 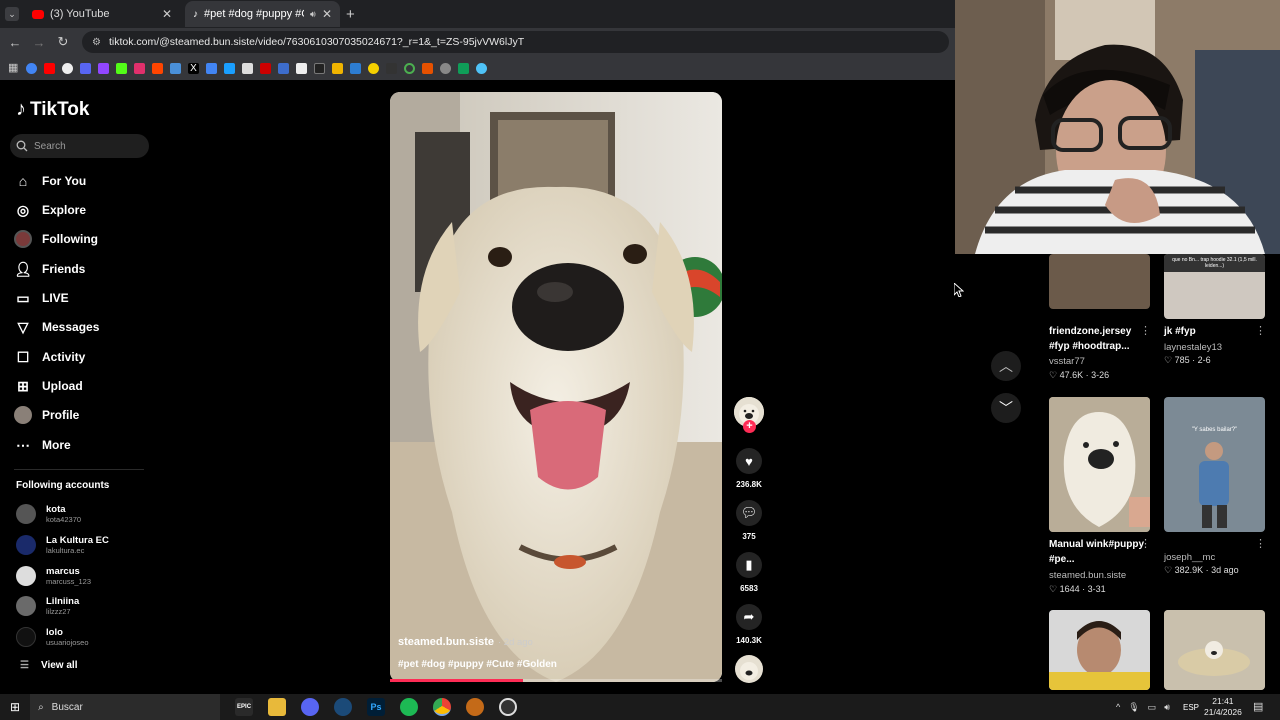 What do you see at coordinates (749, 565) in the screenshot?
I see `bookmark-icon: ▮` at bounding box center [749, 565].